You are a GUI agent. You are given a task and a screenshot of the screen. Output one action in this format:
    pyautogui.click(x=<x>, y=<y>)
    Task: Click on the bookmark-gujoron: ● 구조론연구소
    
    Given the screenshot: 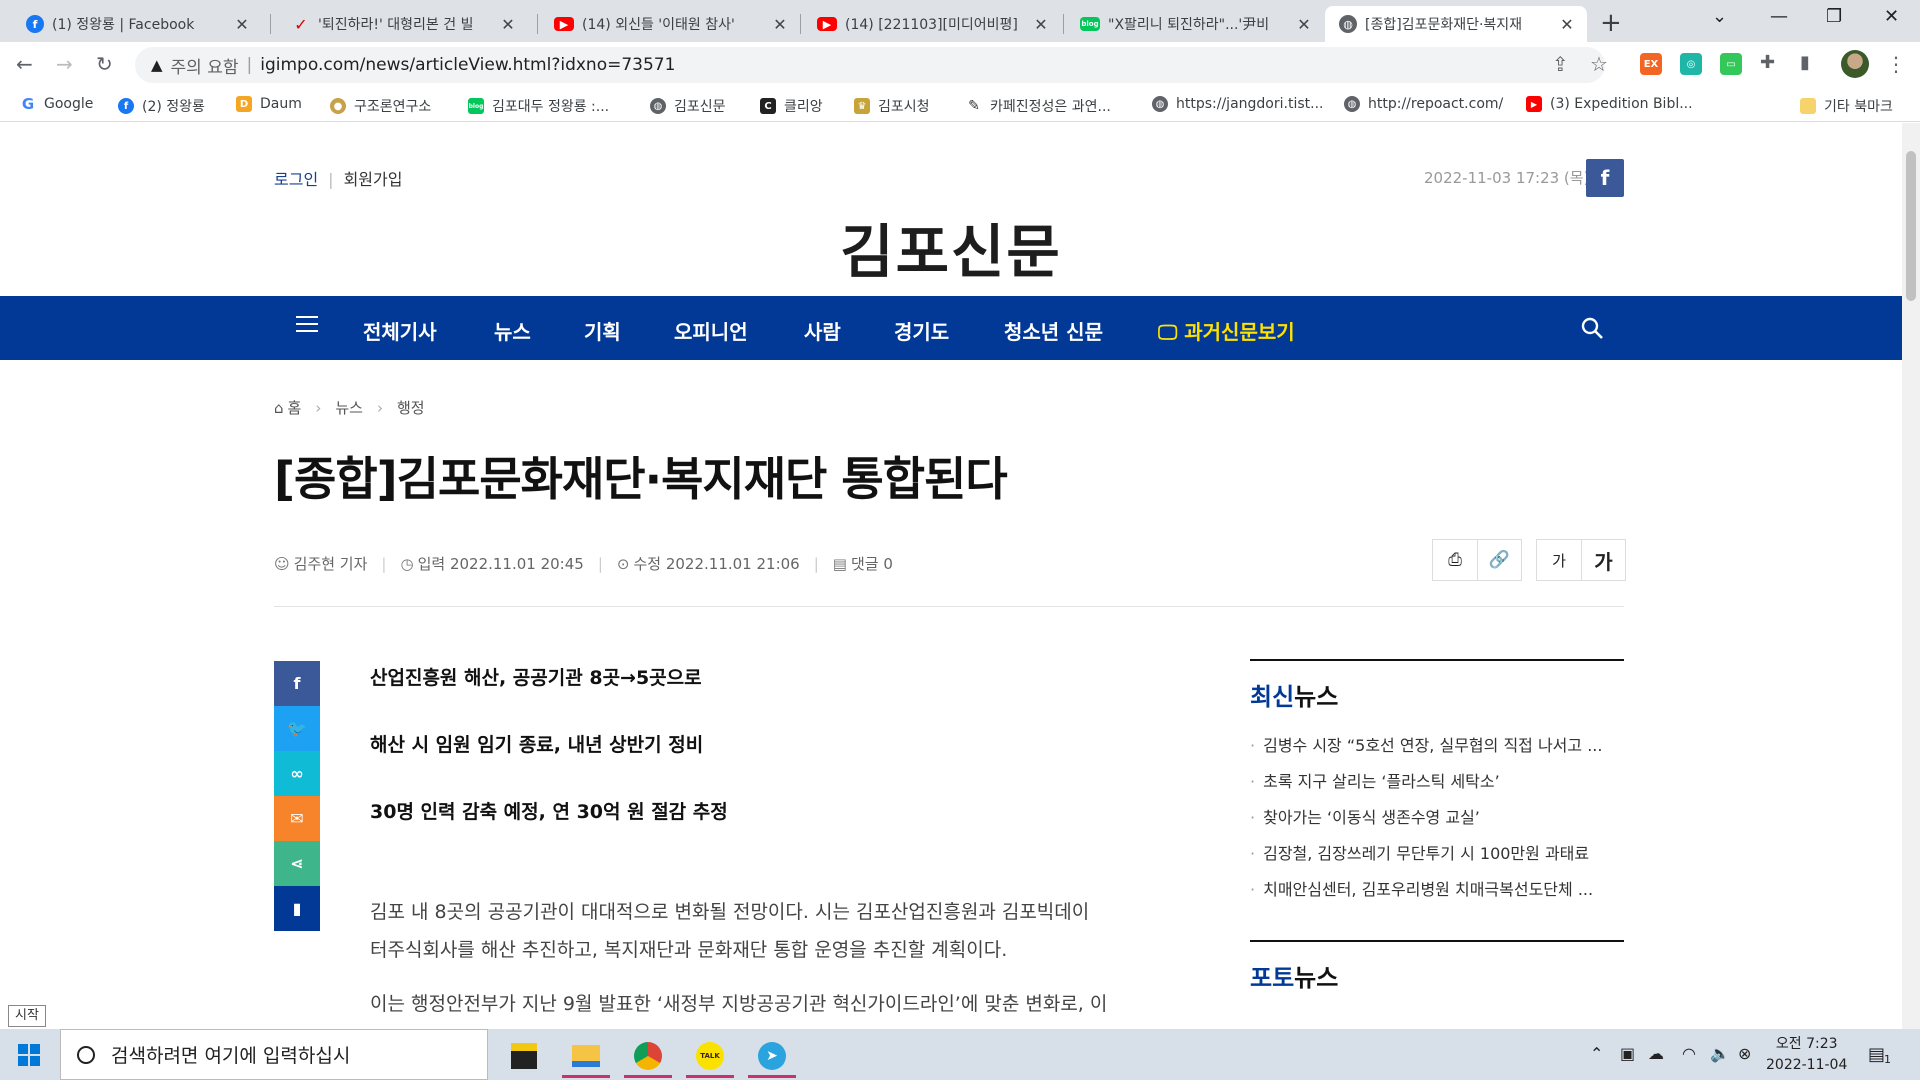 What is the action you would take?
    pyautogui.click(x=380, y=106)
    